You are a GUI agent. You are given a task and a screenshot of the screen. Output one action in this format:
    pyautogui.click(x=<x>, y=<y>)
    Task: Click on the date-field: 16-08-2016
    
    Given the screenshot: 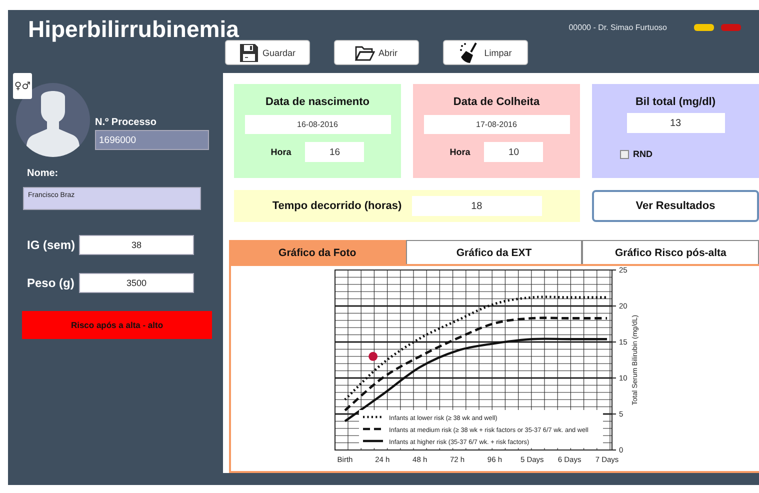 What is the action you would take?
    pyautogui.click(x=317, y=124)
    